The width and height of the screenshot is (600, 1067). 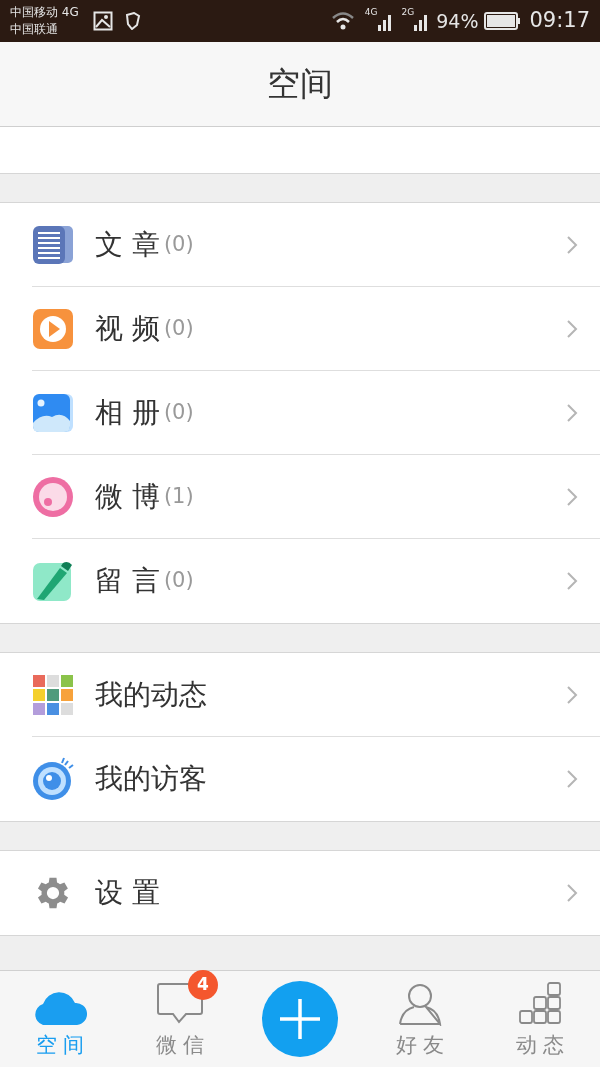 What do you see at coordinates (127, 893) in the screenshot?
I see `item-label: 设 置` at bounding box center [127, 893].